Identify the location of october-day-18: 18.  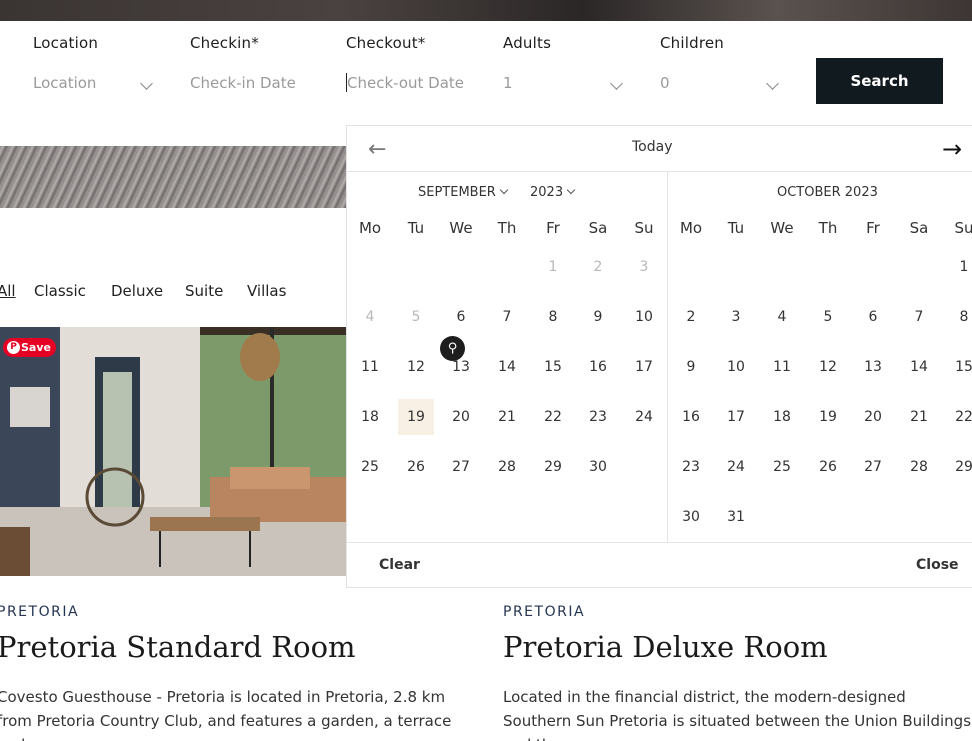
(782, 417).